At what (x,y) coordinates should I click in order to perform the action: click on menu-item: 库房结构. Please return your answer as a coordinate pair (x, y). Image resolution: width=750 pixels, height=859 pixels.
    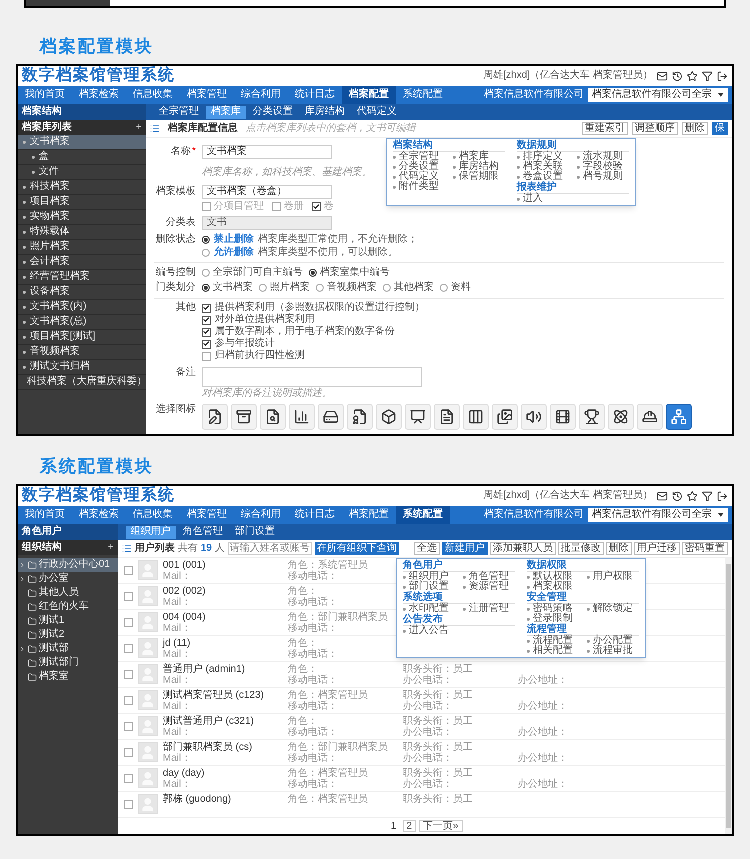
    Looking at the image, I should click on (479, 167).